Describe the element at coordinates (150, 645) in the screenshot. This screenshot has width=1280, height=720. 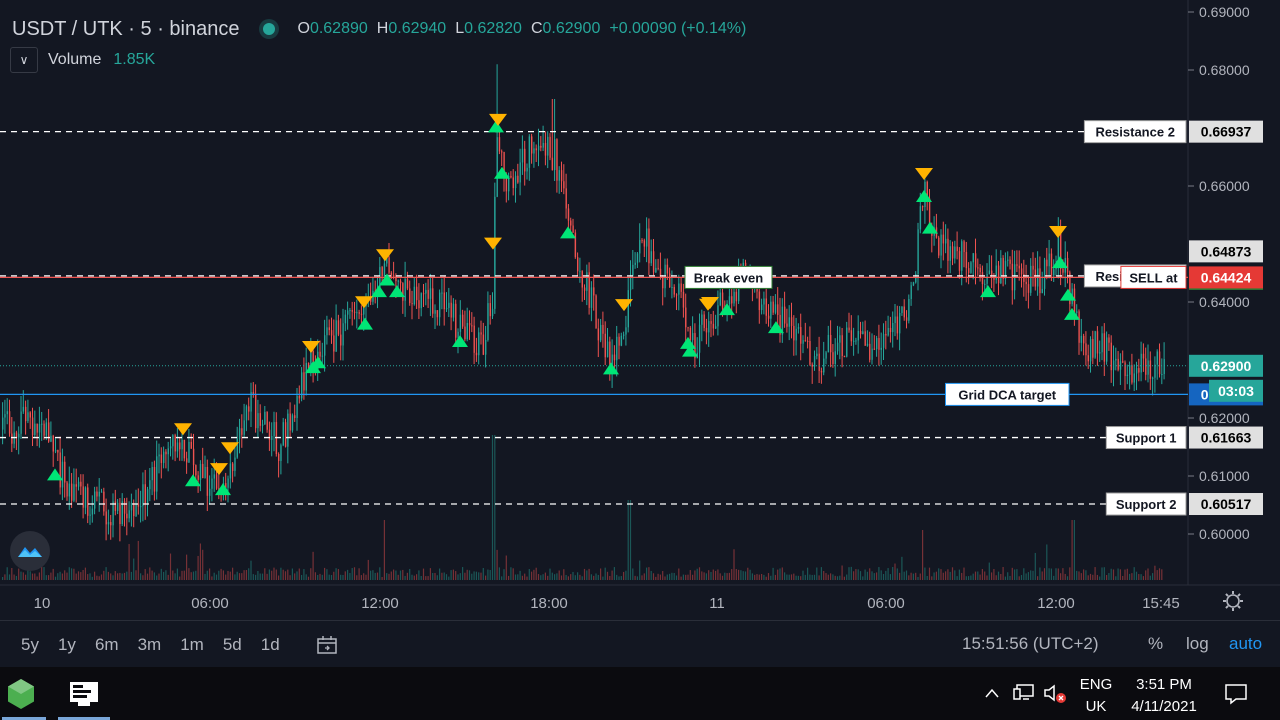
I see `range-3m: 3m` at that location.